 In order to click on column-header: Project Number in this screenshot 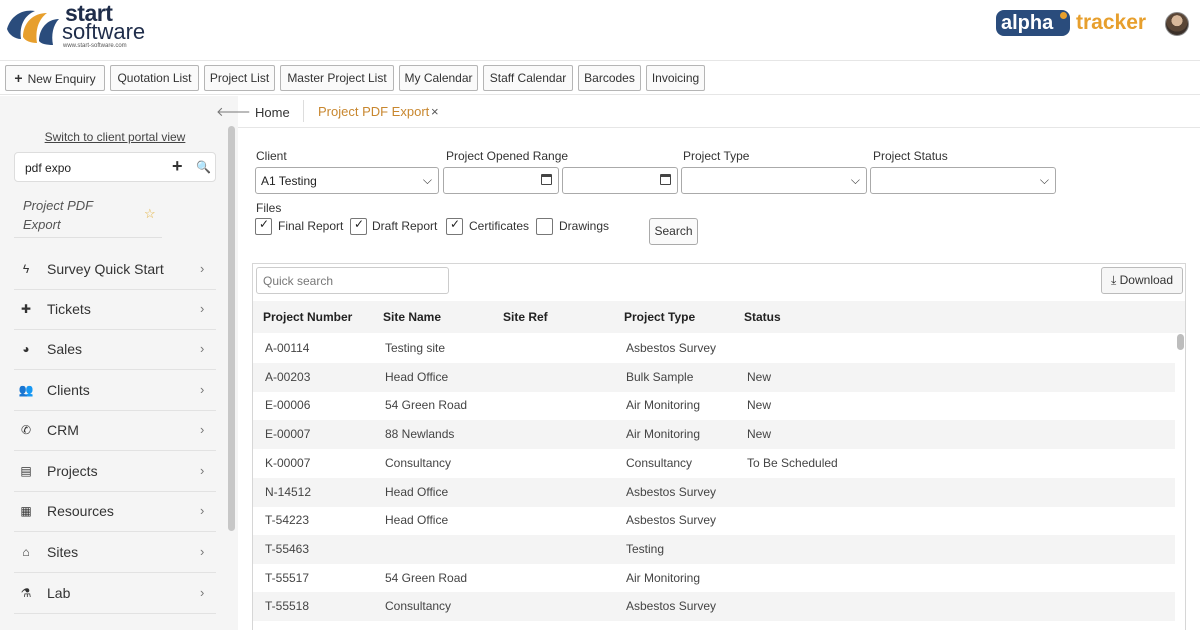, I will do `click(307, 317)`.